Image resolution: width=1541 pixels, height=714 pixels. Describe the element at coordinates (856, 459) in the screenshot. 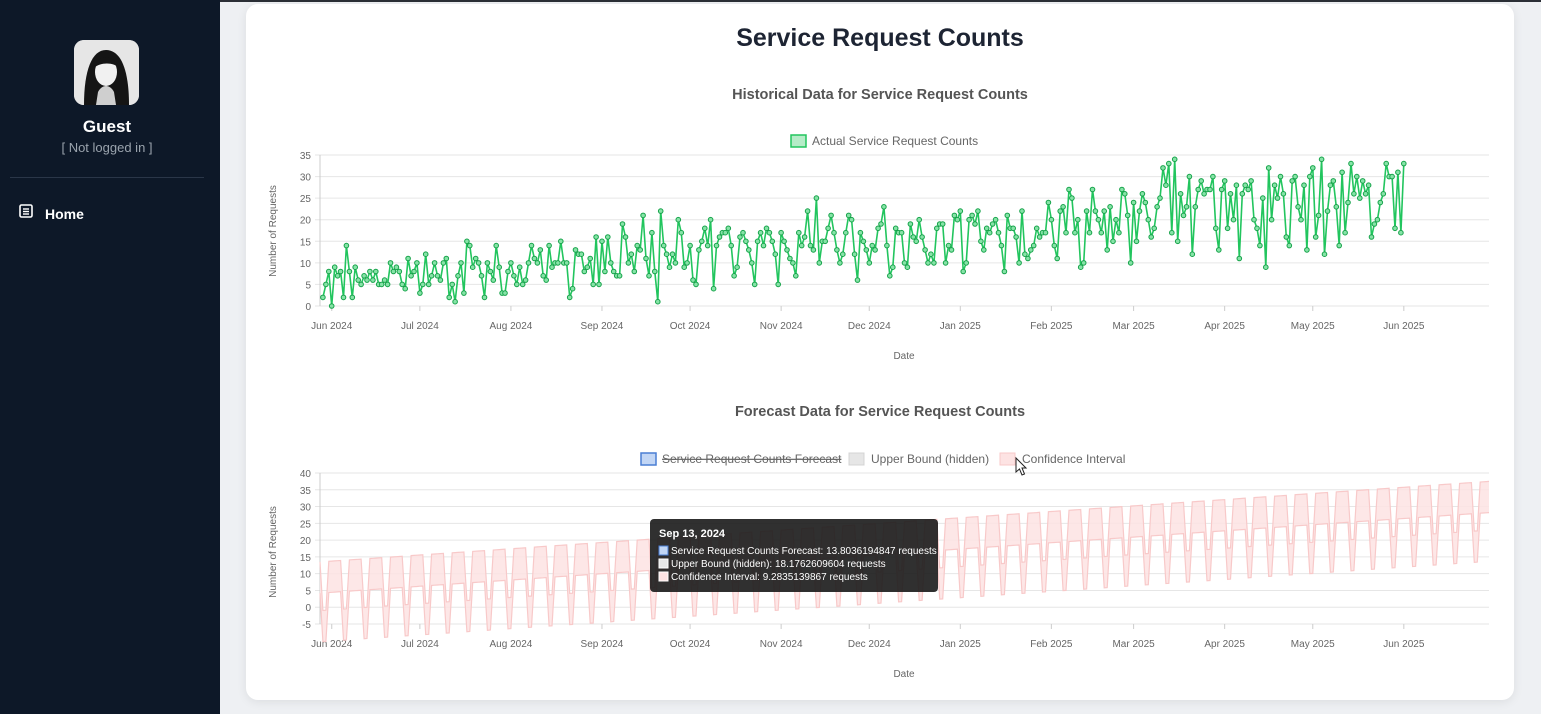

I see `chart-2-legend-swatch-upper` at that location.